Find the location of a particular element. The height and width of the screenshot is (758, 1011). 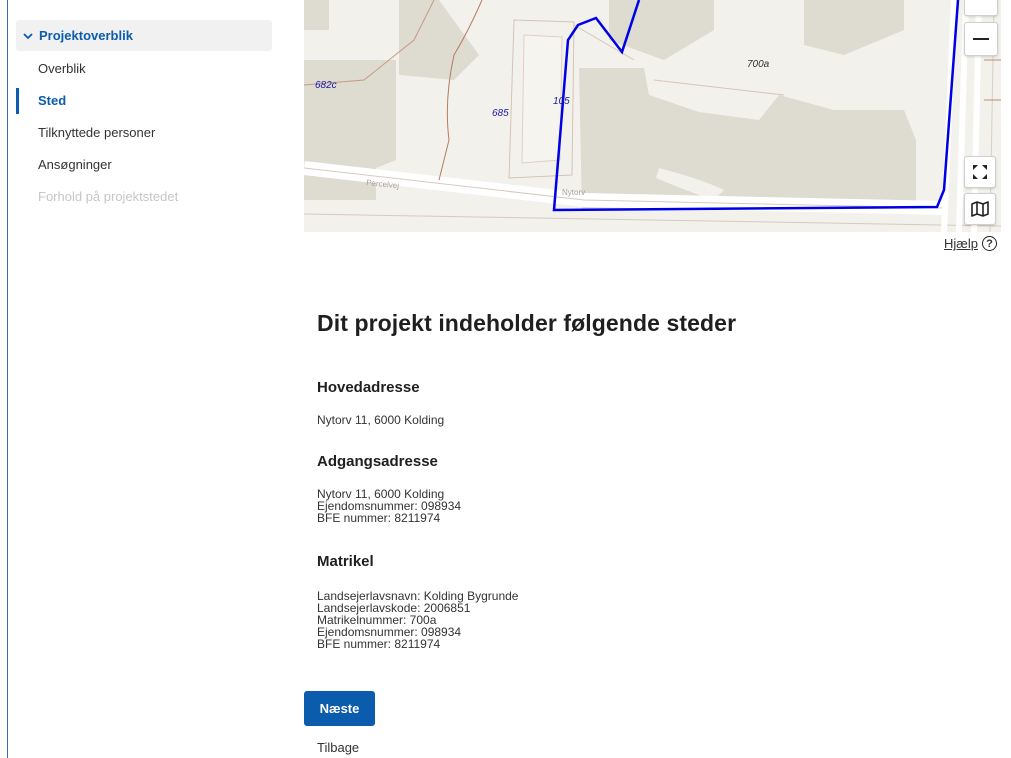

sidebar-section-projektoverblik: Projektoverblik is located at coordinates (144, 35).